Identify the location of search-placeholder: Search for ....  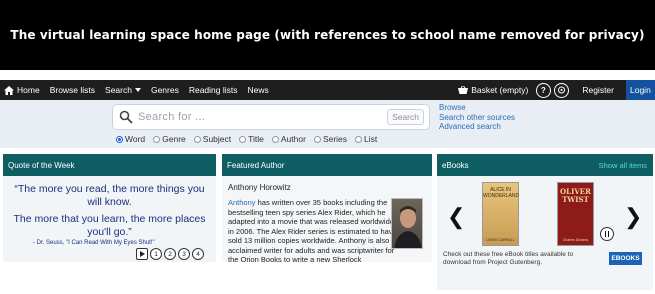
(172, 117).